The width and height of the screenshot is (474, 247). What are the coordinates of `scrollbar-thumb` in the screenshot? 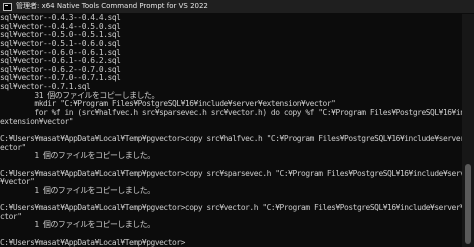 It's located at (468, 204).